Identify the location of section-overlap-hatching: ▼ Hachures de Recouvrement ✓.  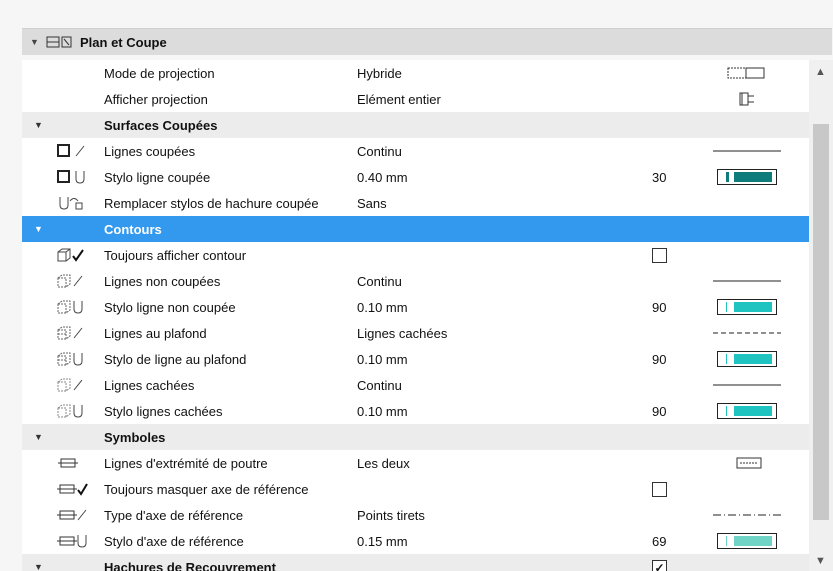
(415, 562).